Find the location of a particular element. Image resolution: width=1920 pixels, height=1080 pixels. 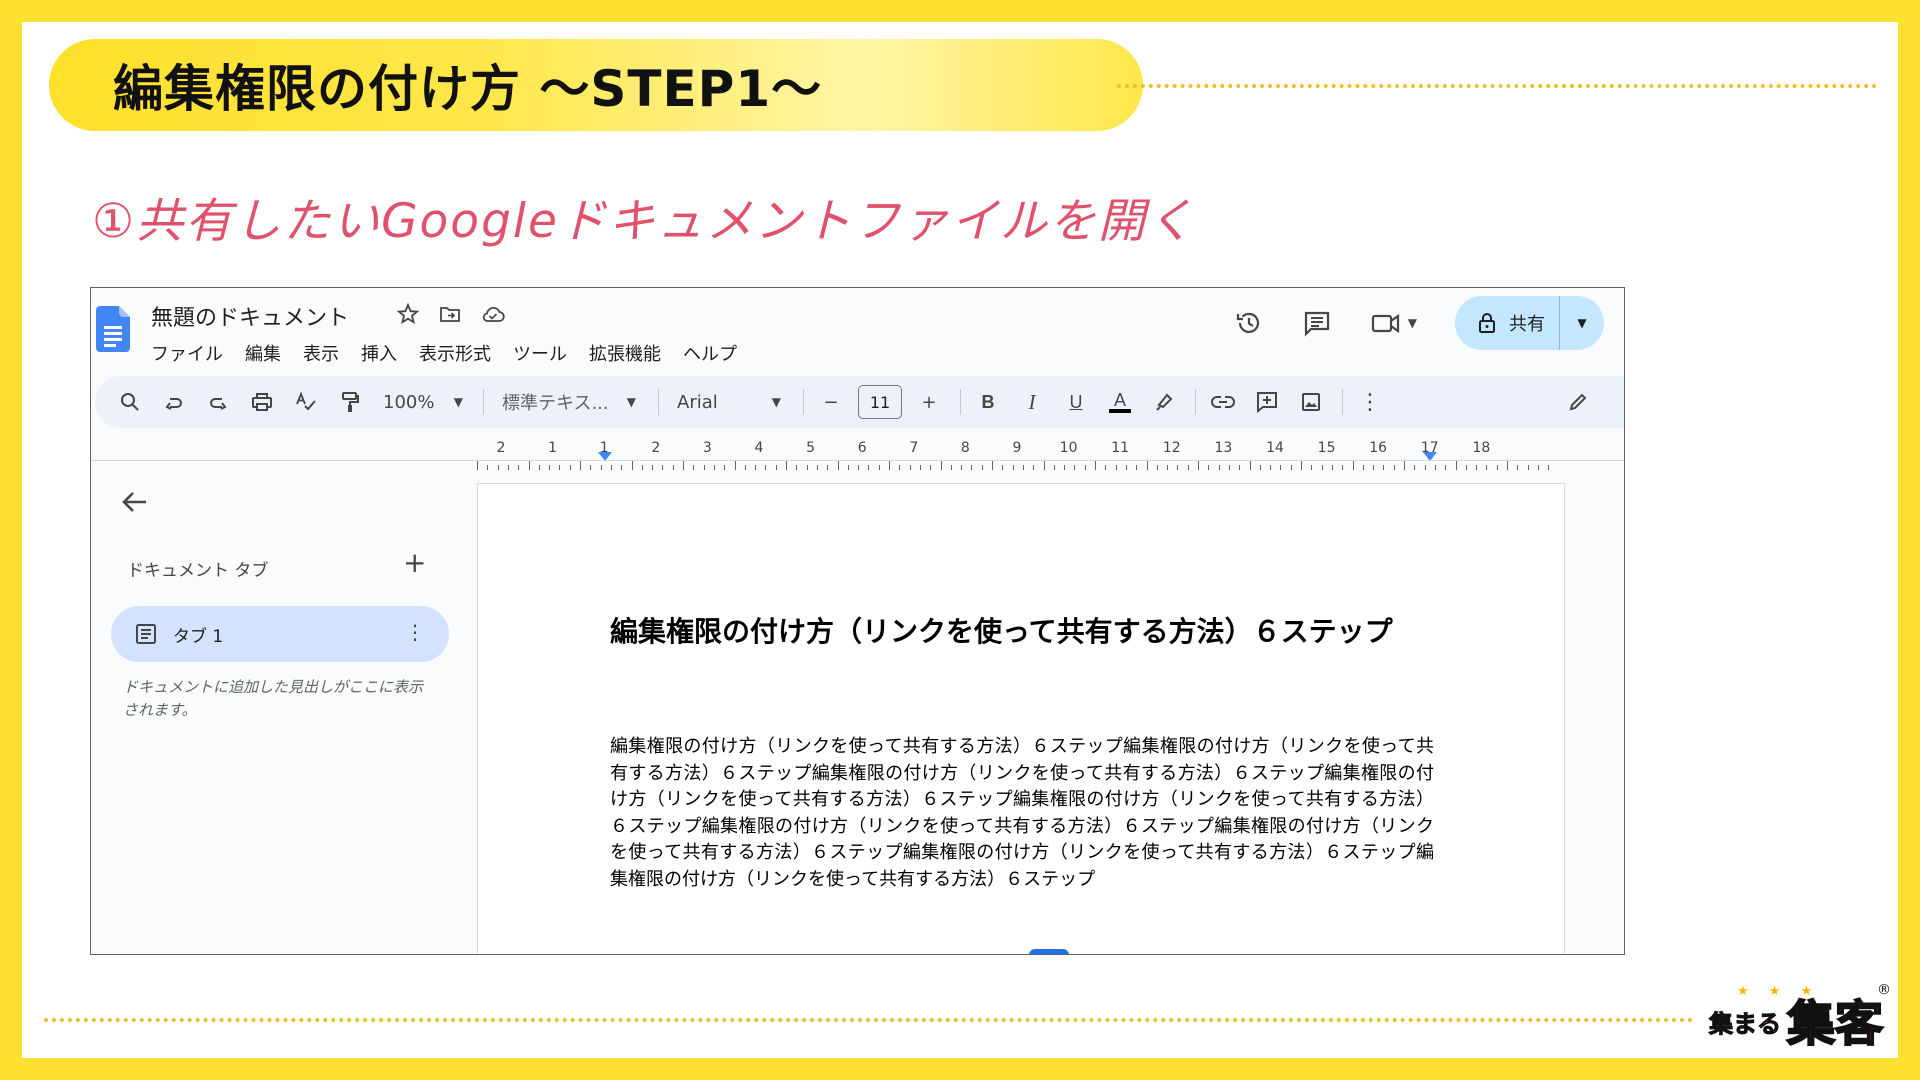

menu-format: 表示形式 is located at coordinates (455, 353).